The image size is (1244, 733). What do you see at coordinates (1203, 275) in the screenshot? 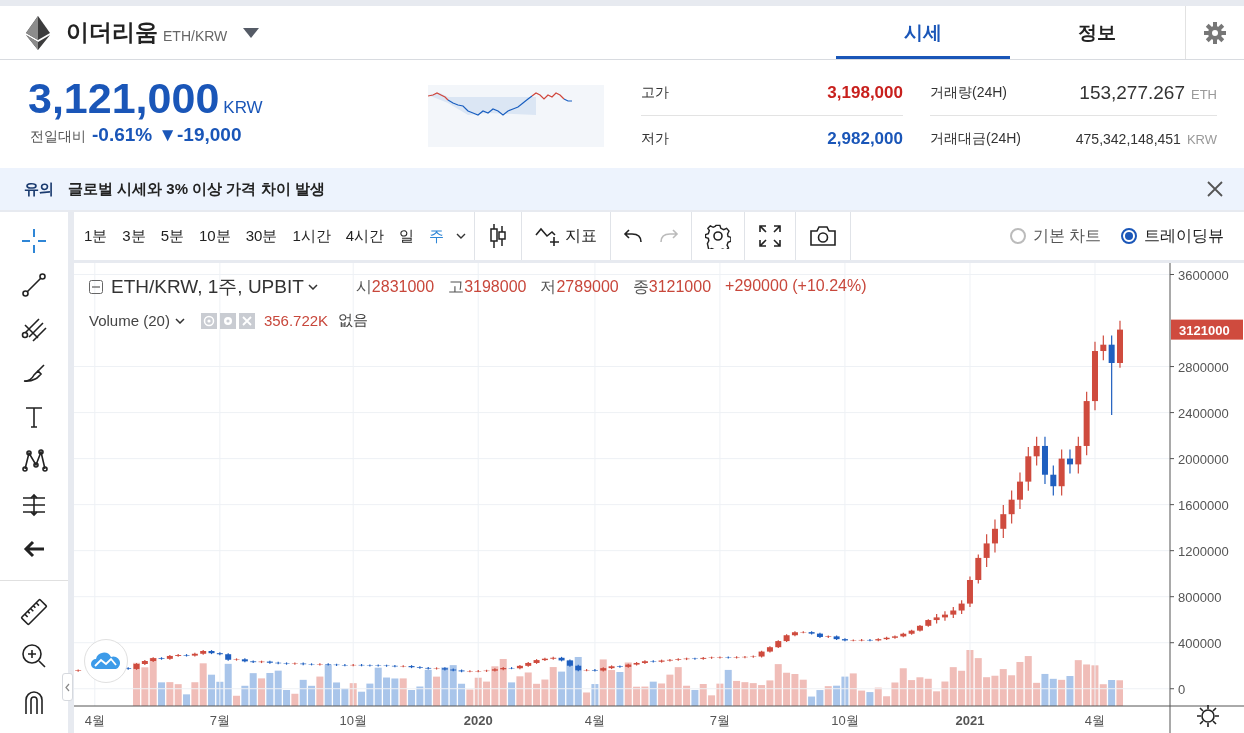
I see `axis-label: 3600000` at bounding box center [1203, 275].